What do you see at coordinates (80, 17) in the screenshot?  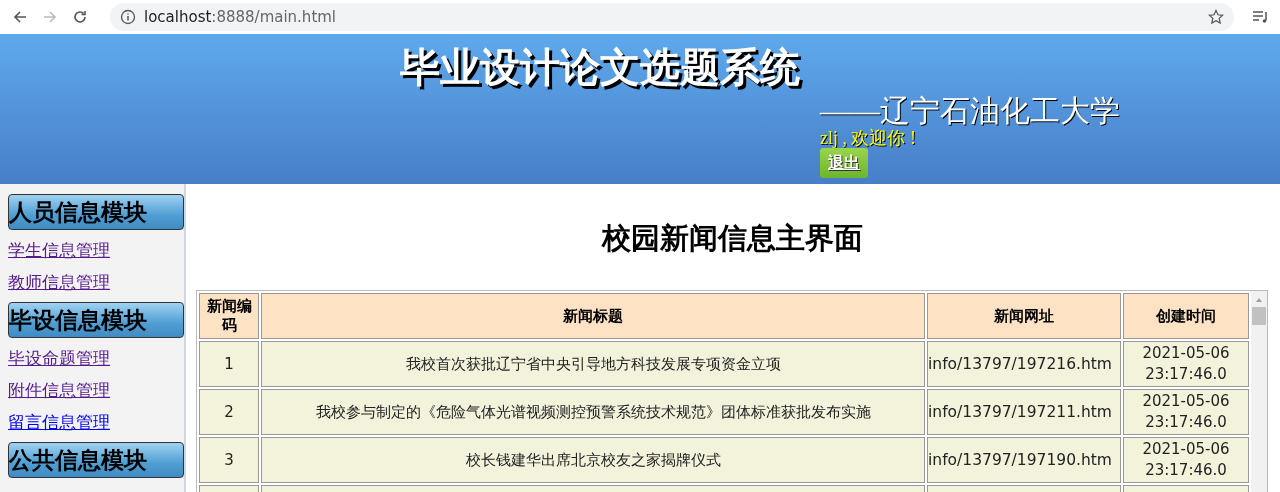 I see `reload-icon` at bounding box center [80, 17].